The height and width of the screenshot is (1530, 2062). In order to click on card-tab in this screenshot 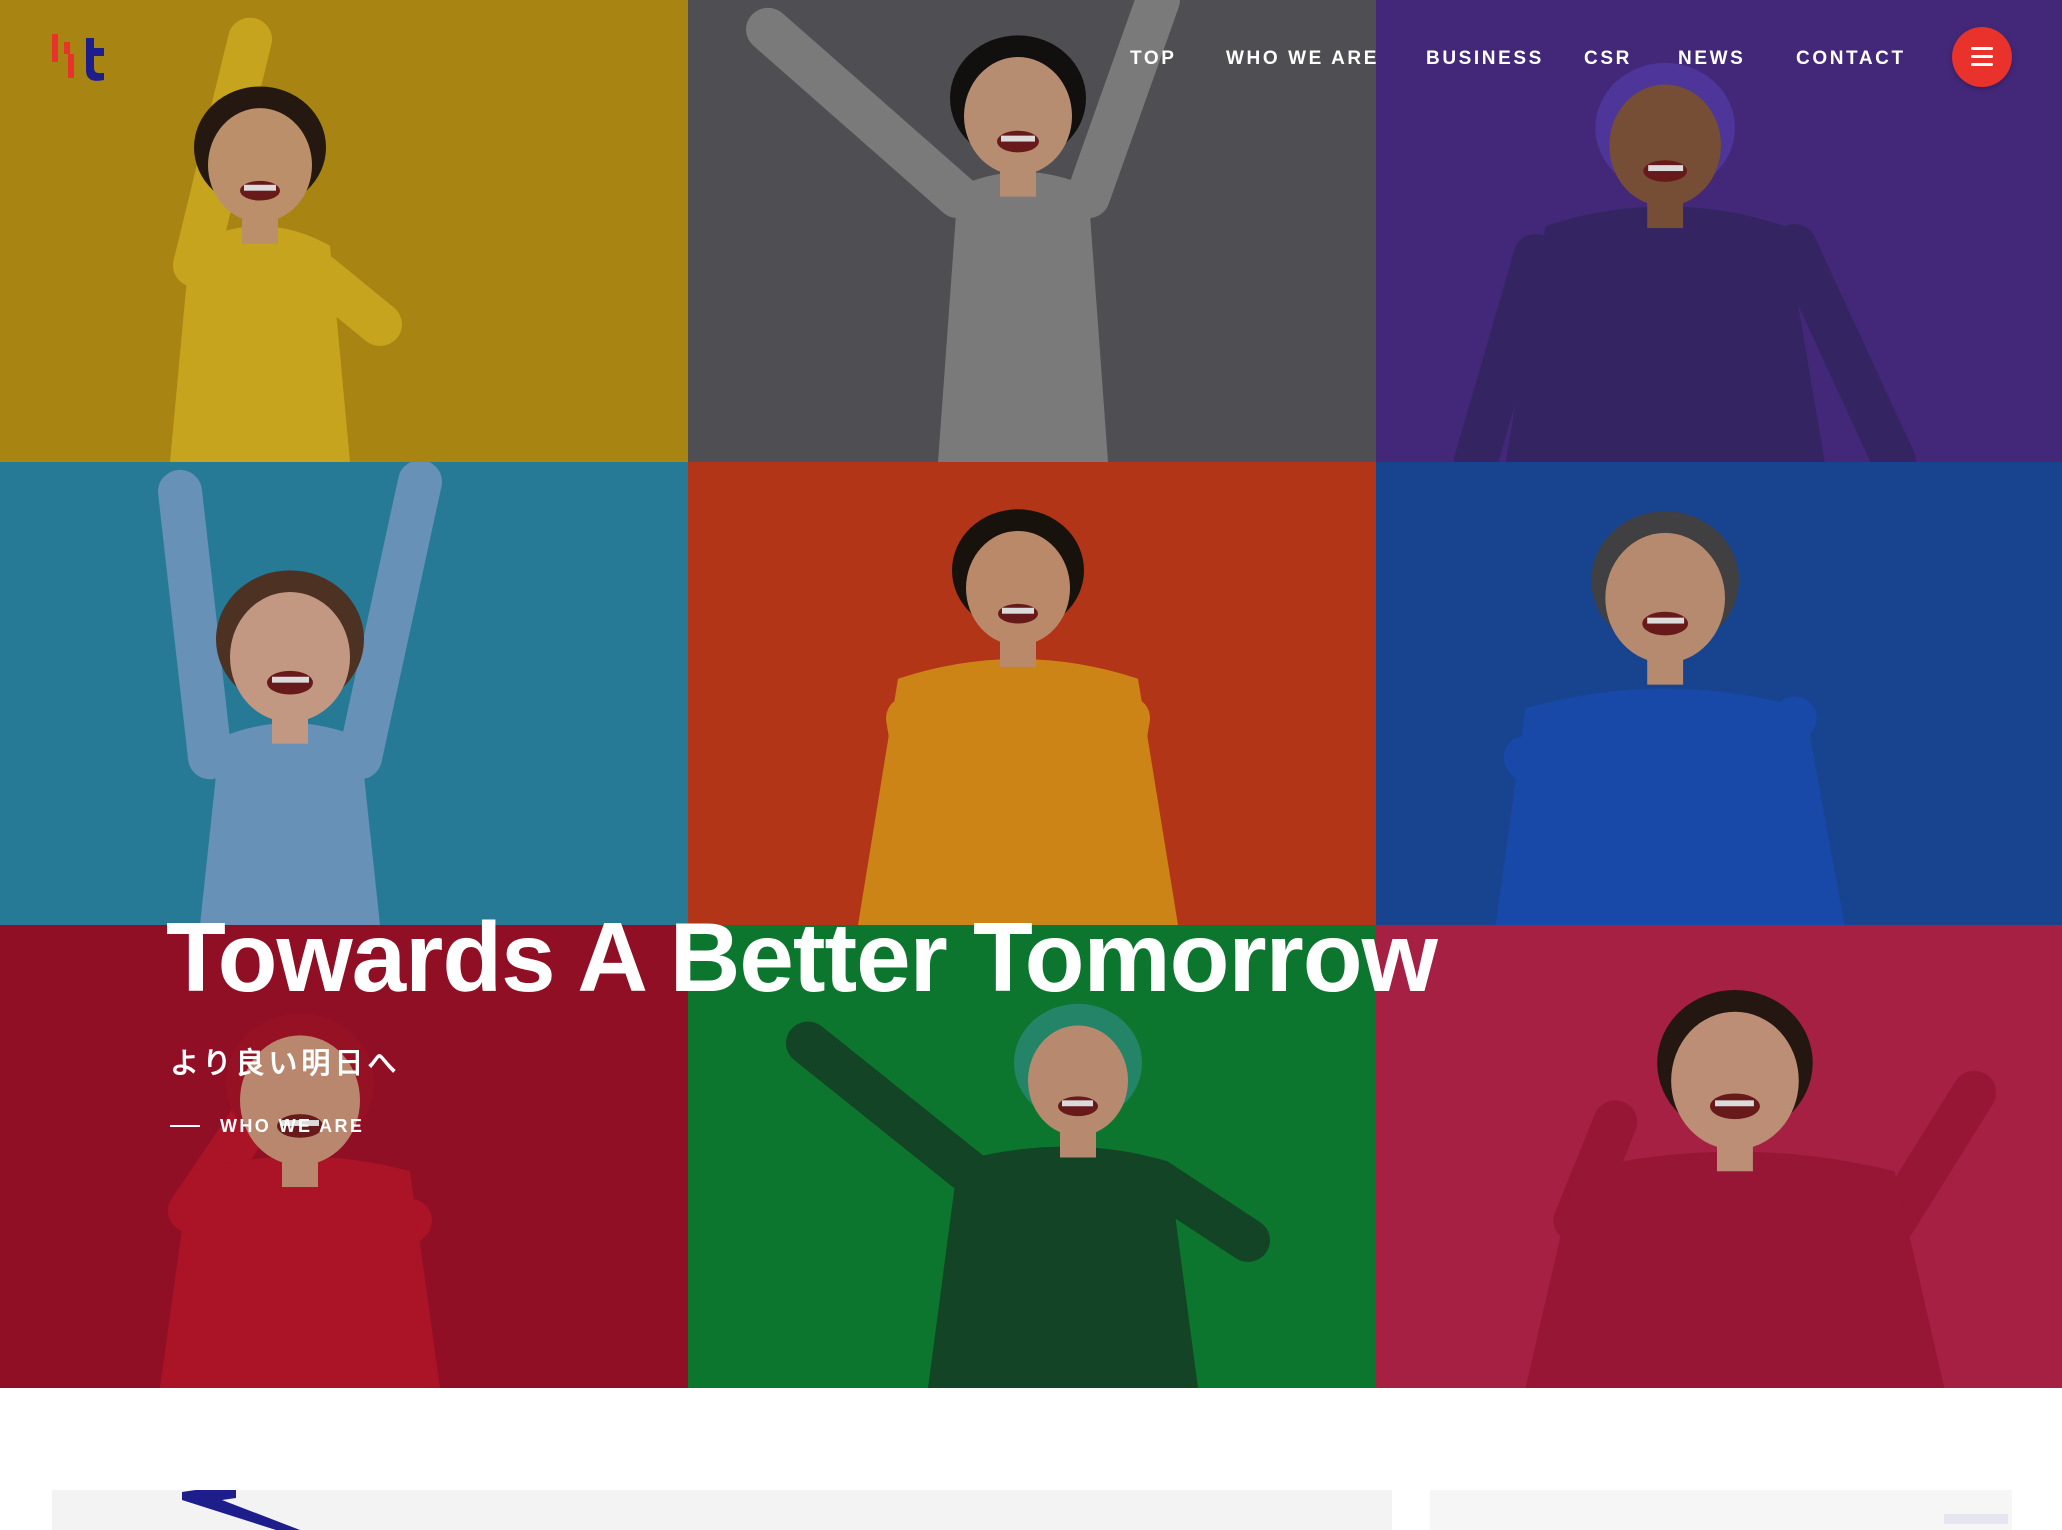, I will do `click(1976, 1519)`.